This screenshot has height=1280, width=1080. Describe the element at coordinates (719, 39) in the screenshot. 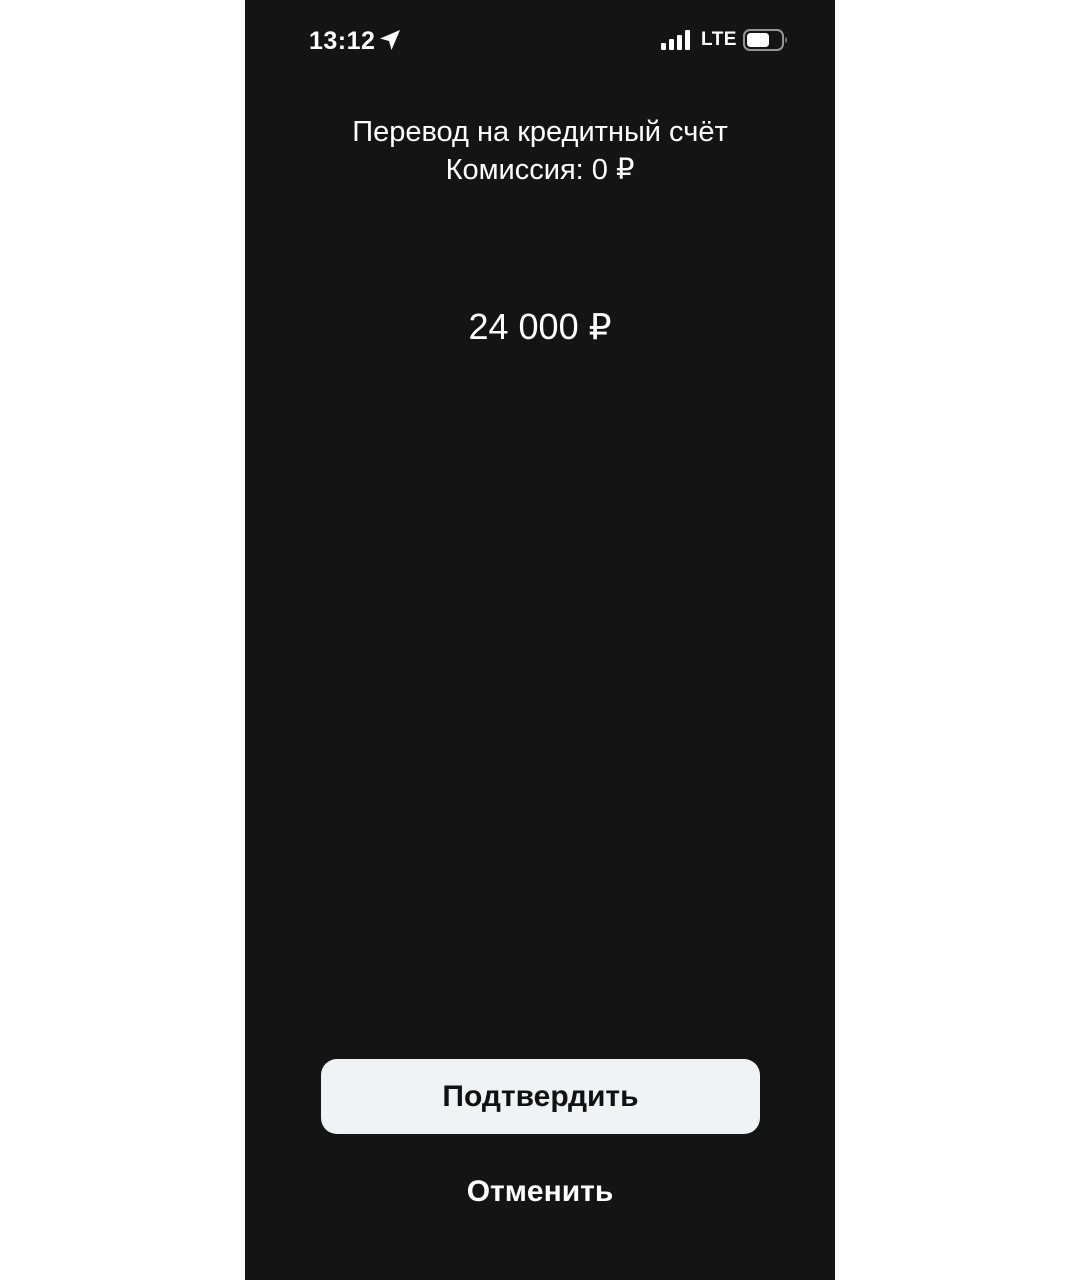

I see `network-type-label: LTE` at that location.